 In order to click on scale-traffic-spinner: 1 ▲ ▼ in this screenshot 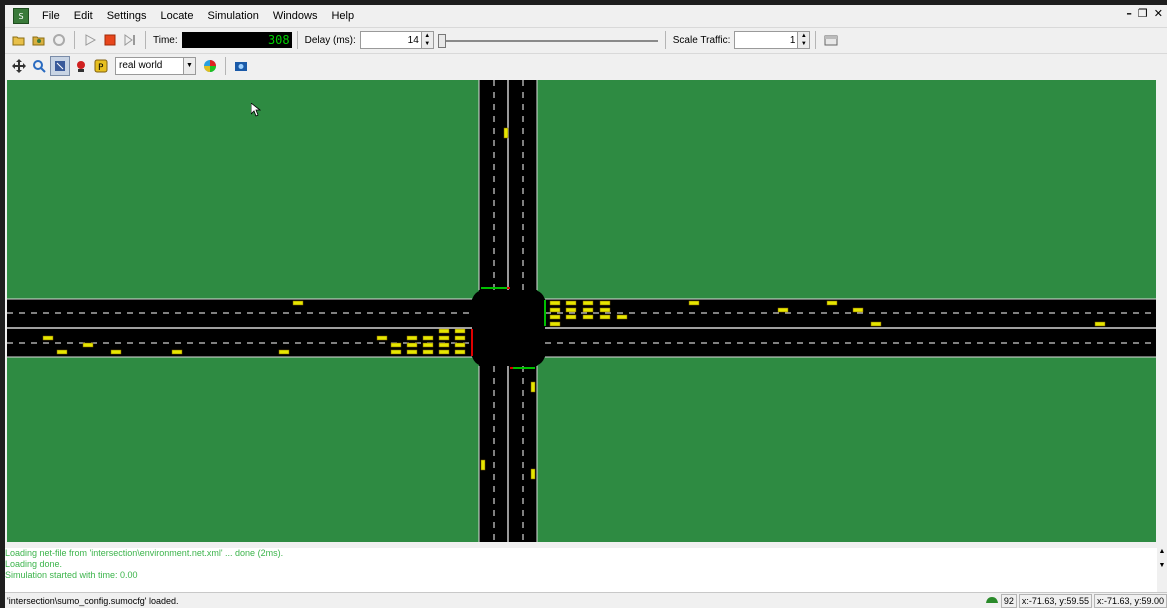, I will do `click(772, 40)`.